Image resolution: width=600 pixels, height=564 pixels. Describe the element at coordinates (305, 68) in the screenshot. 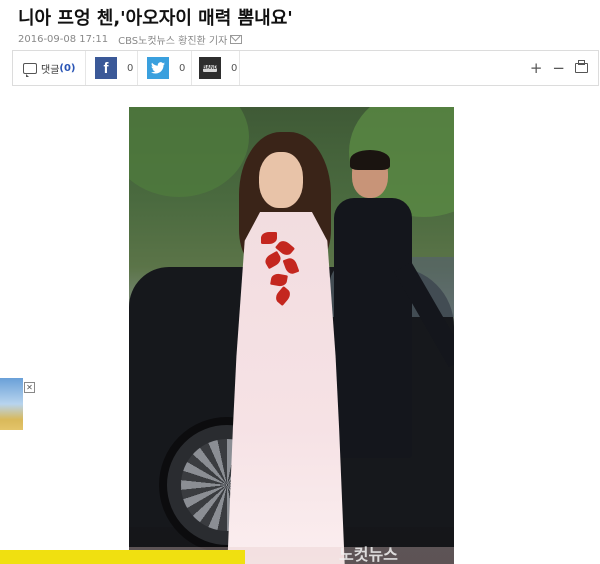

I see `share-toolbar: 댓글 (0) f 0 0 BAND 0 + −` at that location.